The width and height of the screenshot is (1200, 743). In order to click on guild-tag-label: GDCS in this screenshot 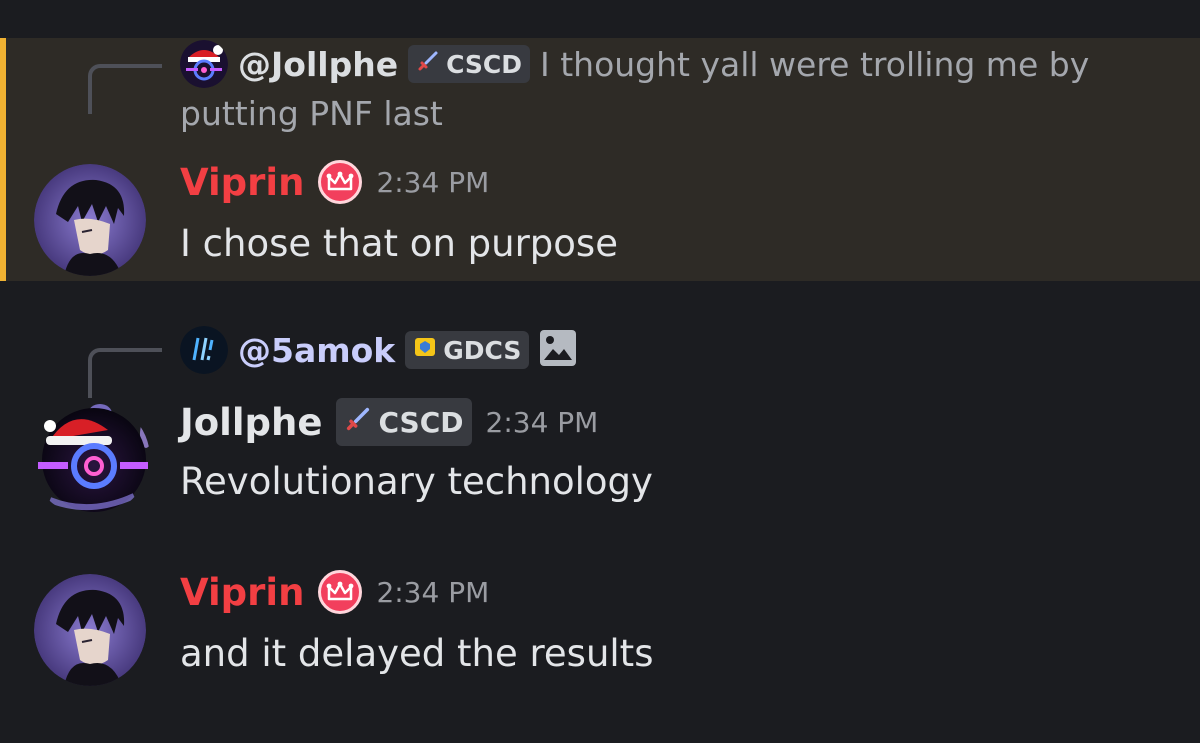, I will do `click(482, 350)`.